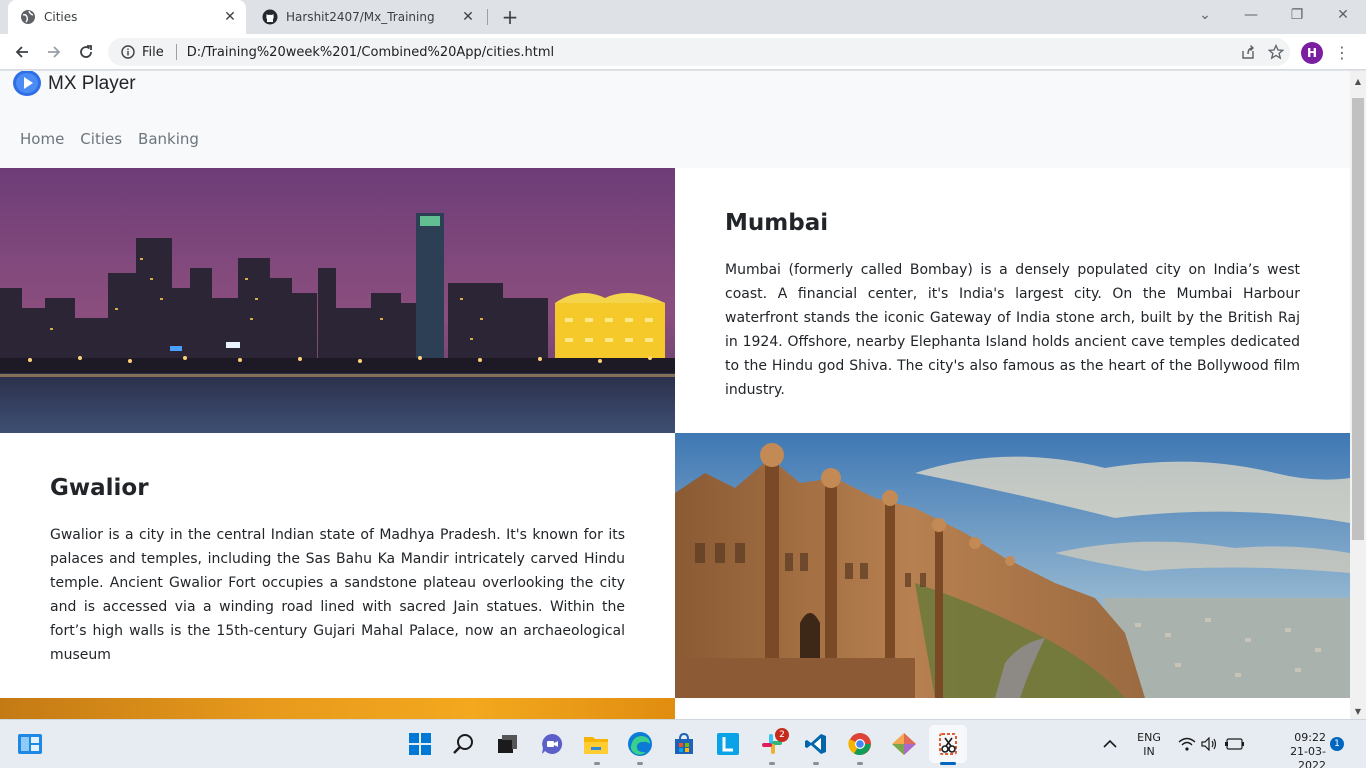 The width and height of the screenshot is (1366, 768). I want to click on nav-link-banking: Banking, so click(168, 139).